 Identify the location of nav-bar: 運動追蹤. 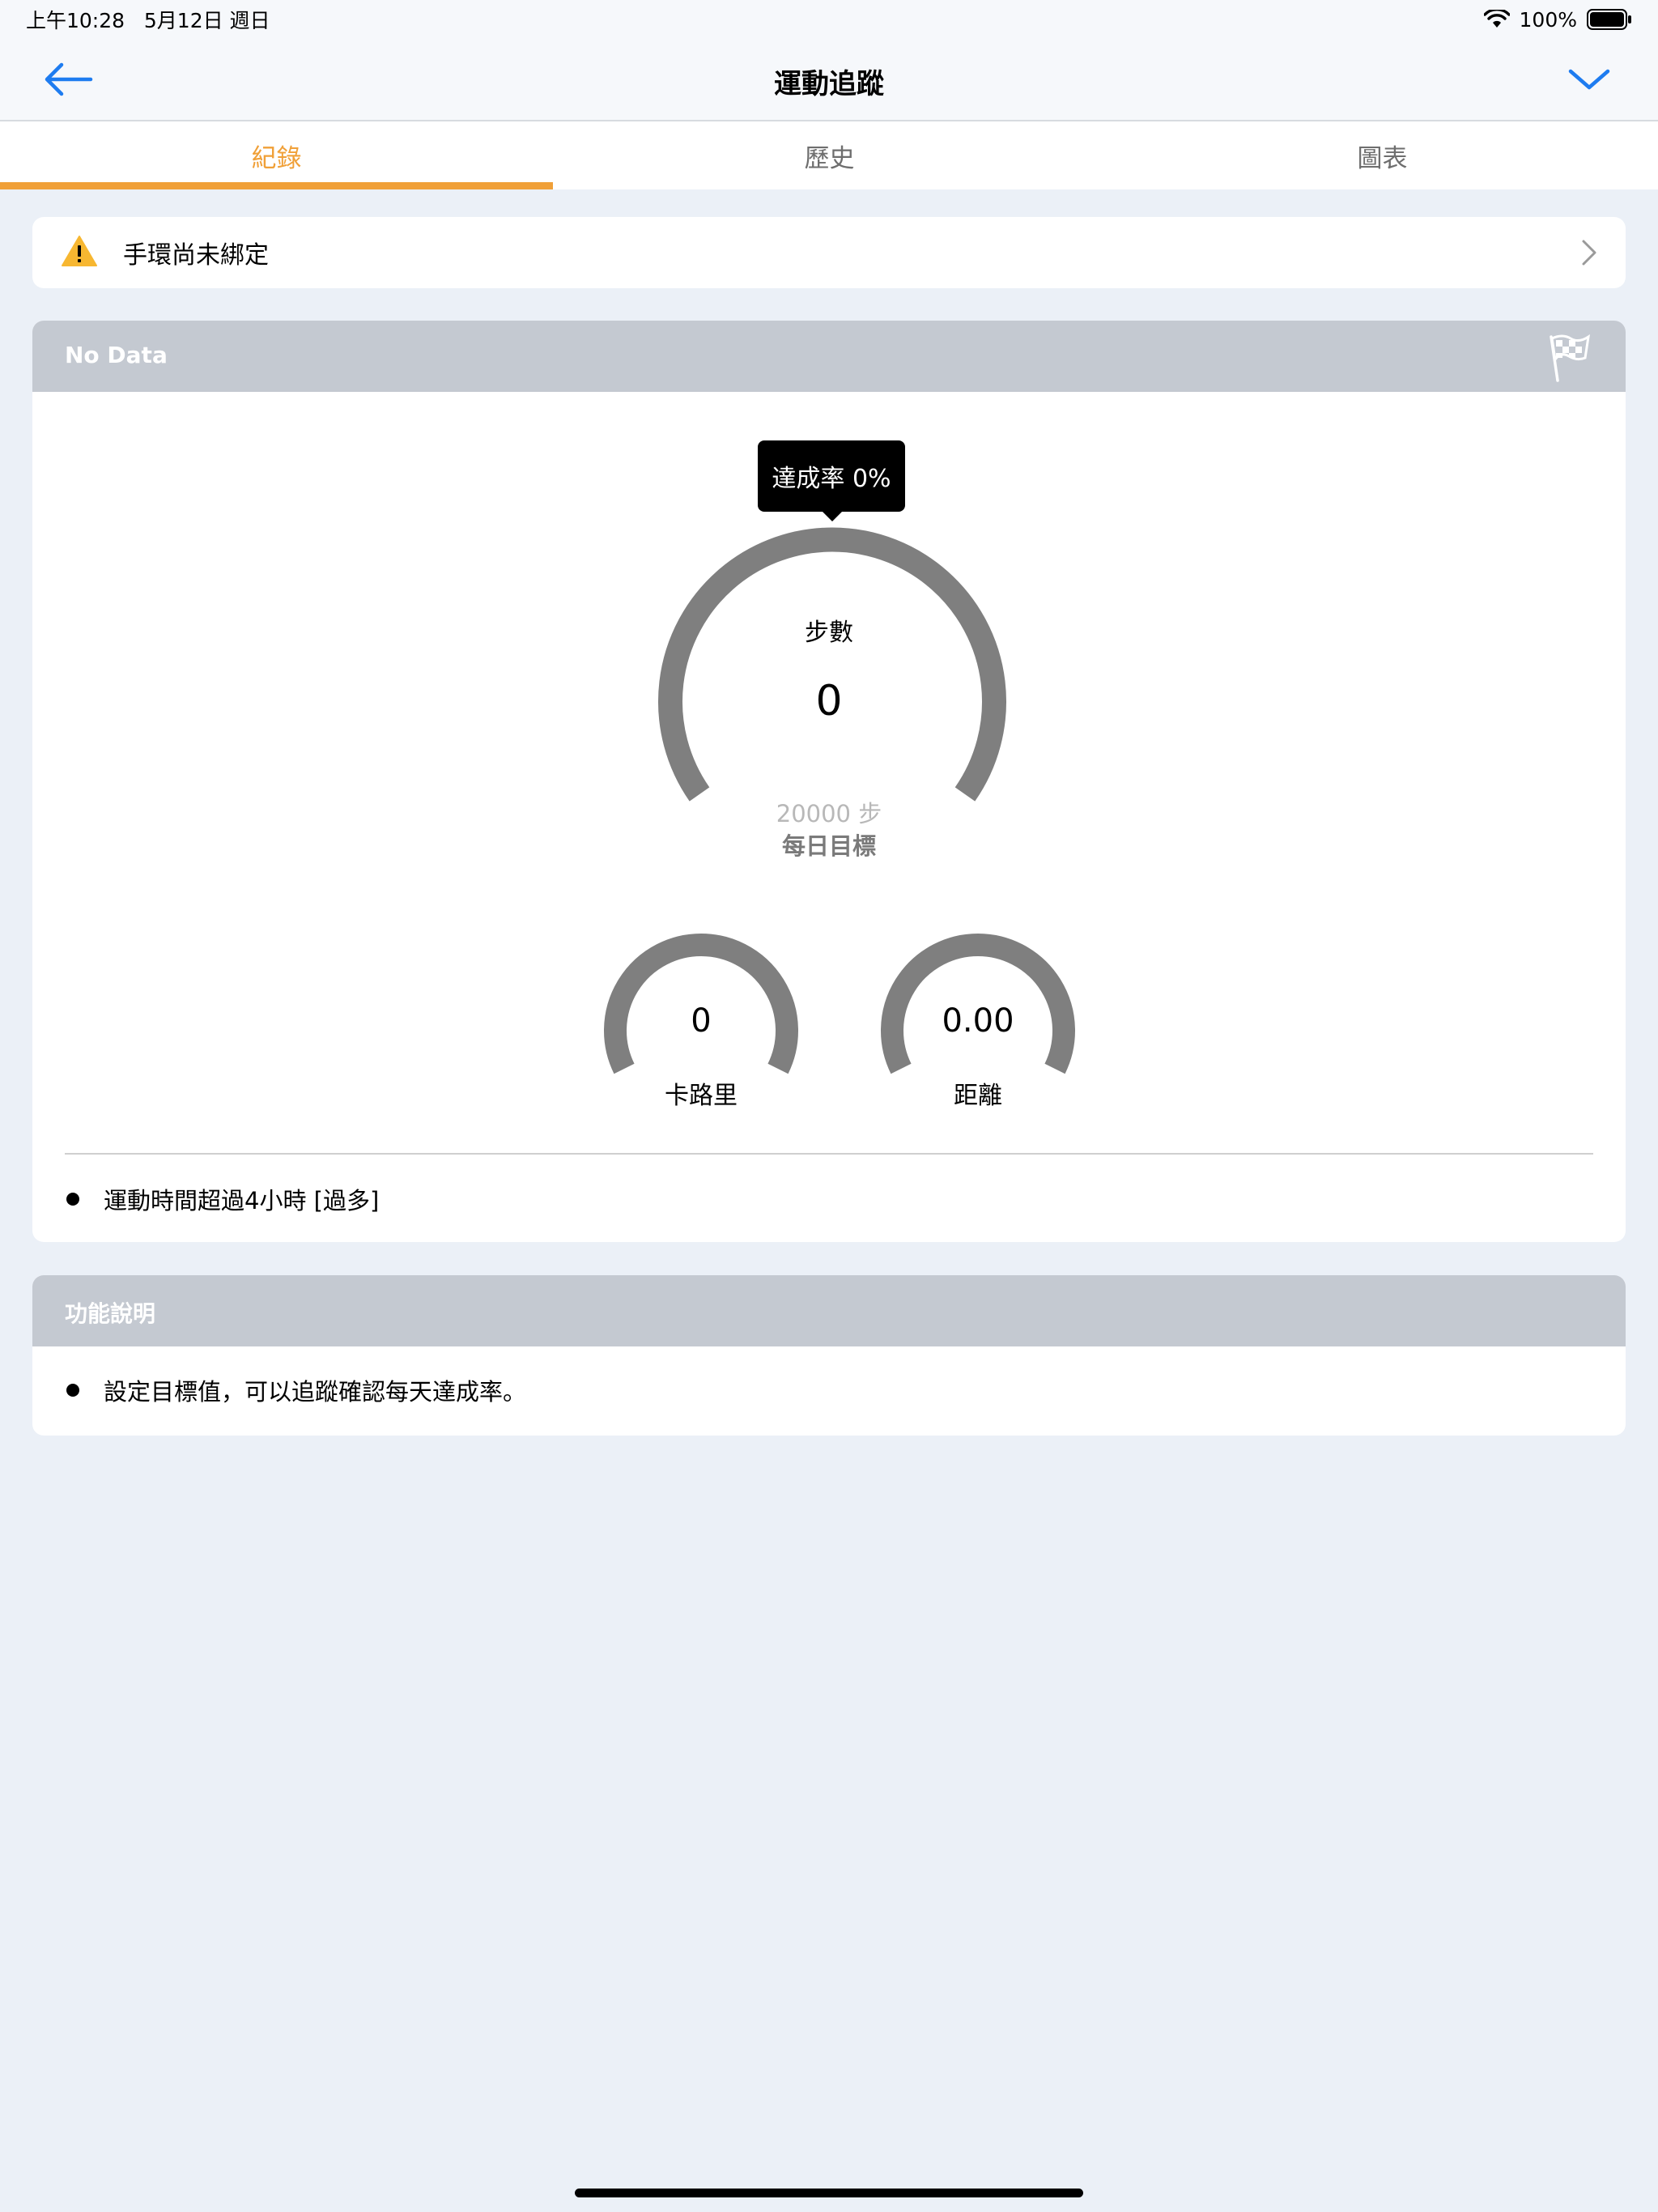
(829, 80).